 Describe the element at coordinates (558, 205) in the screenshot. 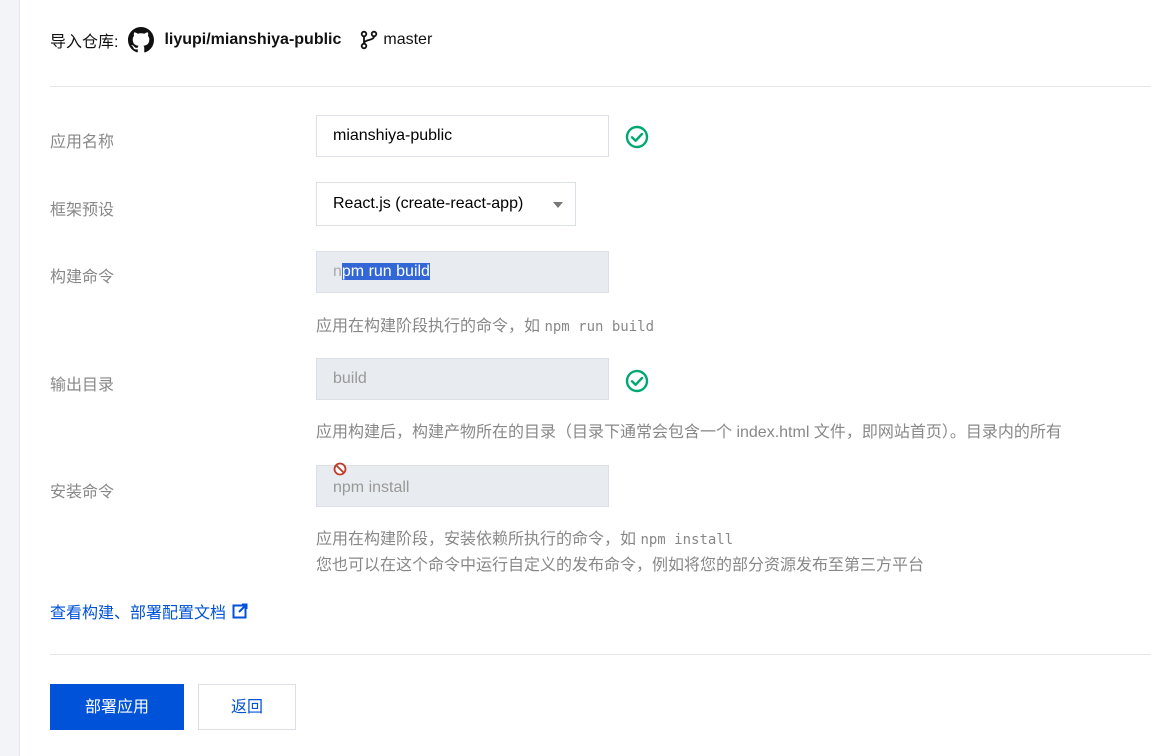

I see `chevron-down-icon` at that location.